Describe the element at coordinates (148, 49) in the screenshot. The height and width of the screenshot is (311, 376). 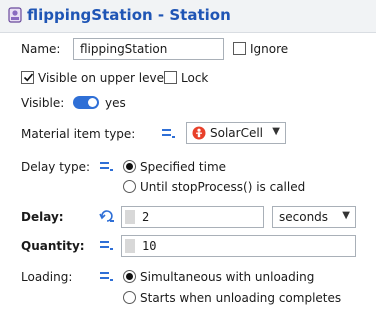
I see `name-field: flippingStation` at that location.